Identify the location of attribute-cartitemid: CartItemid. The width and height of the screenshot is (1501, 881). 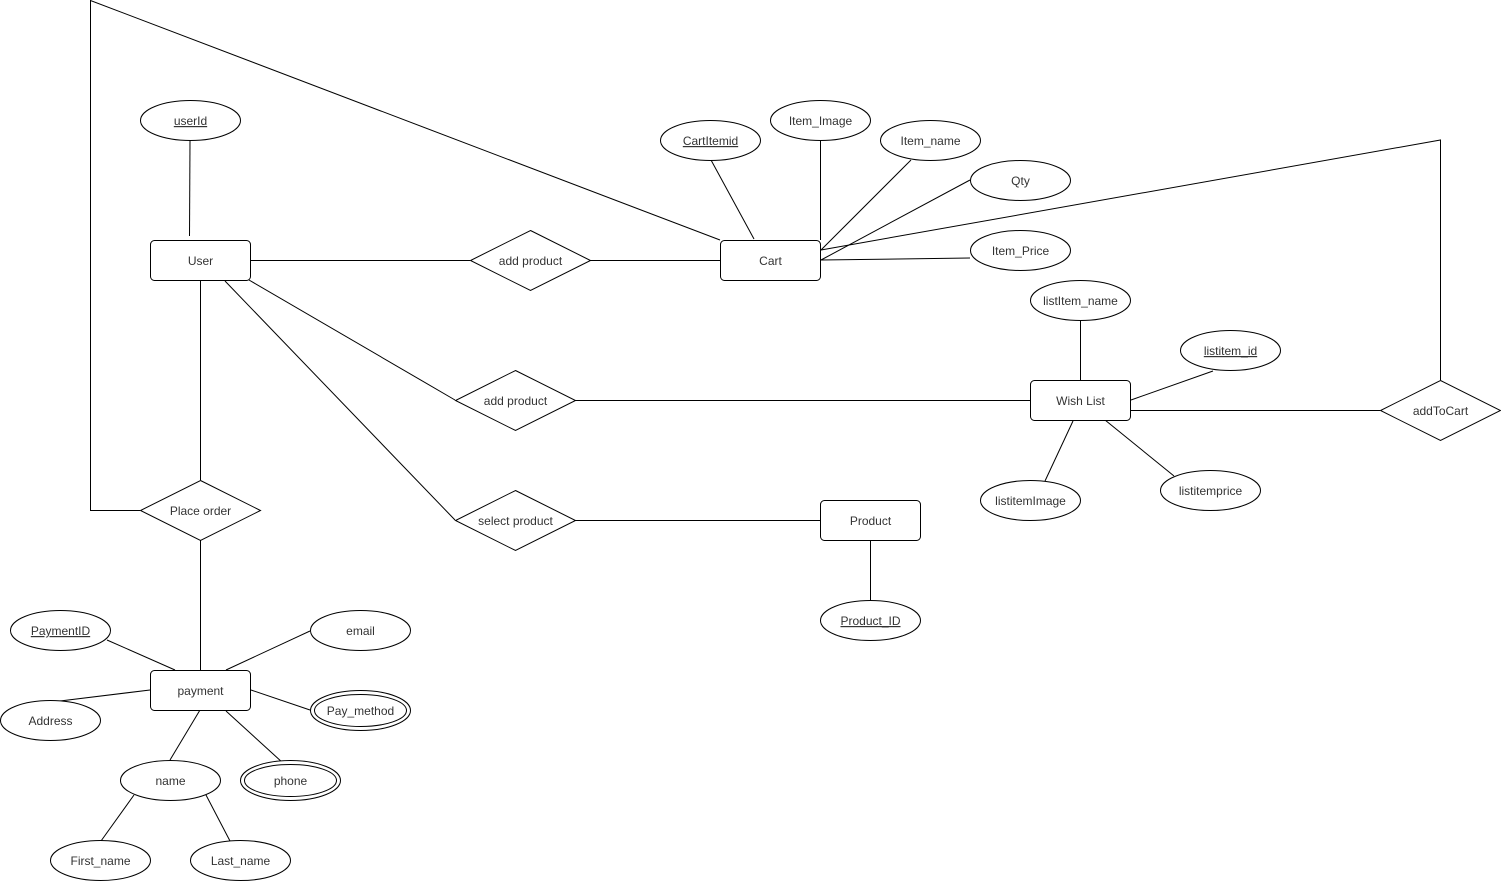
(710, 140).